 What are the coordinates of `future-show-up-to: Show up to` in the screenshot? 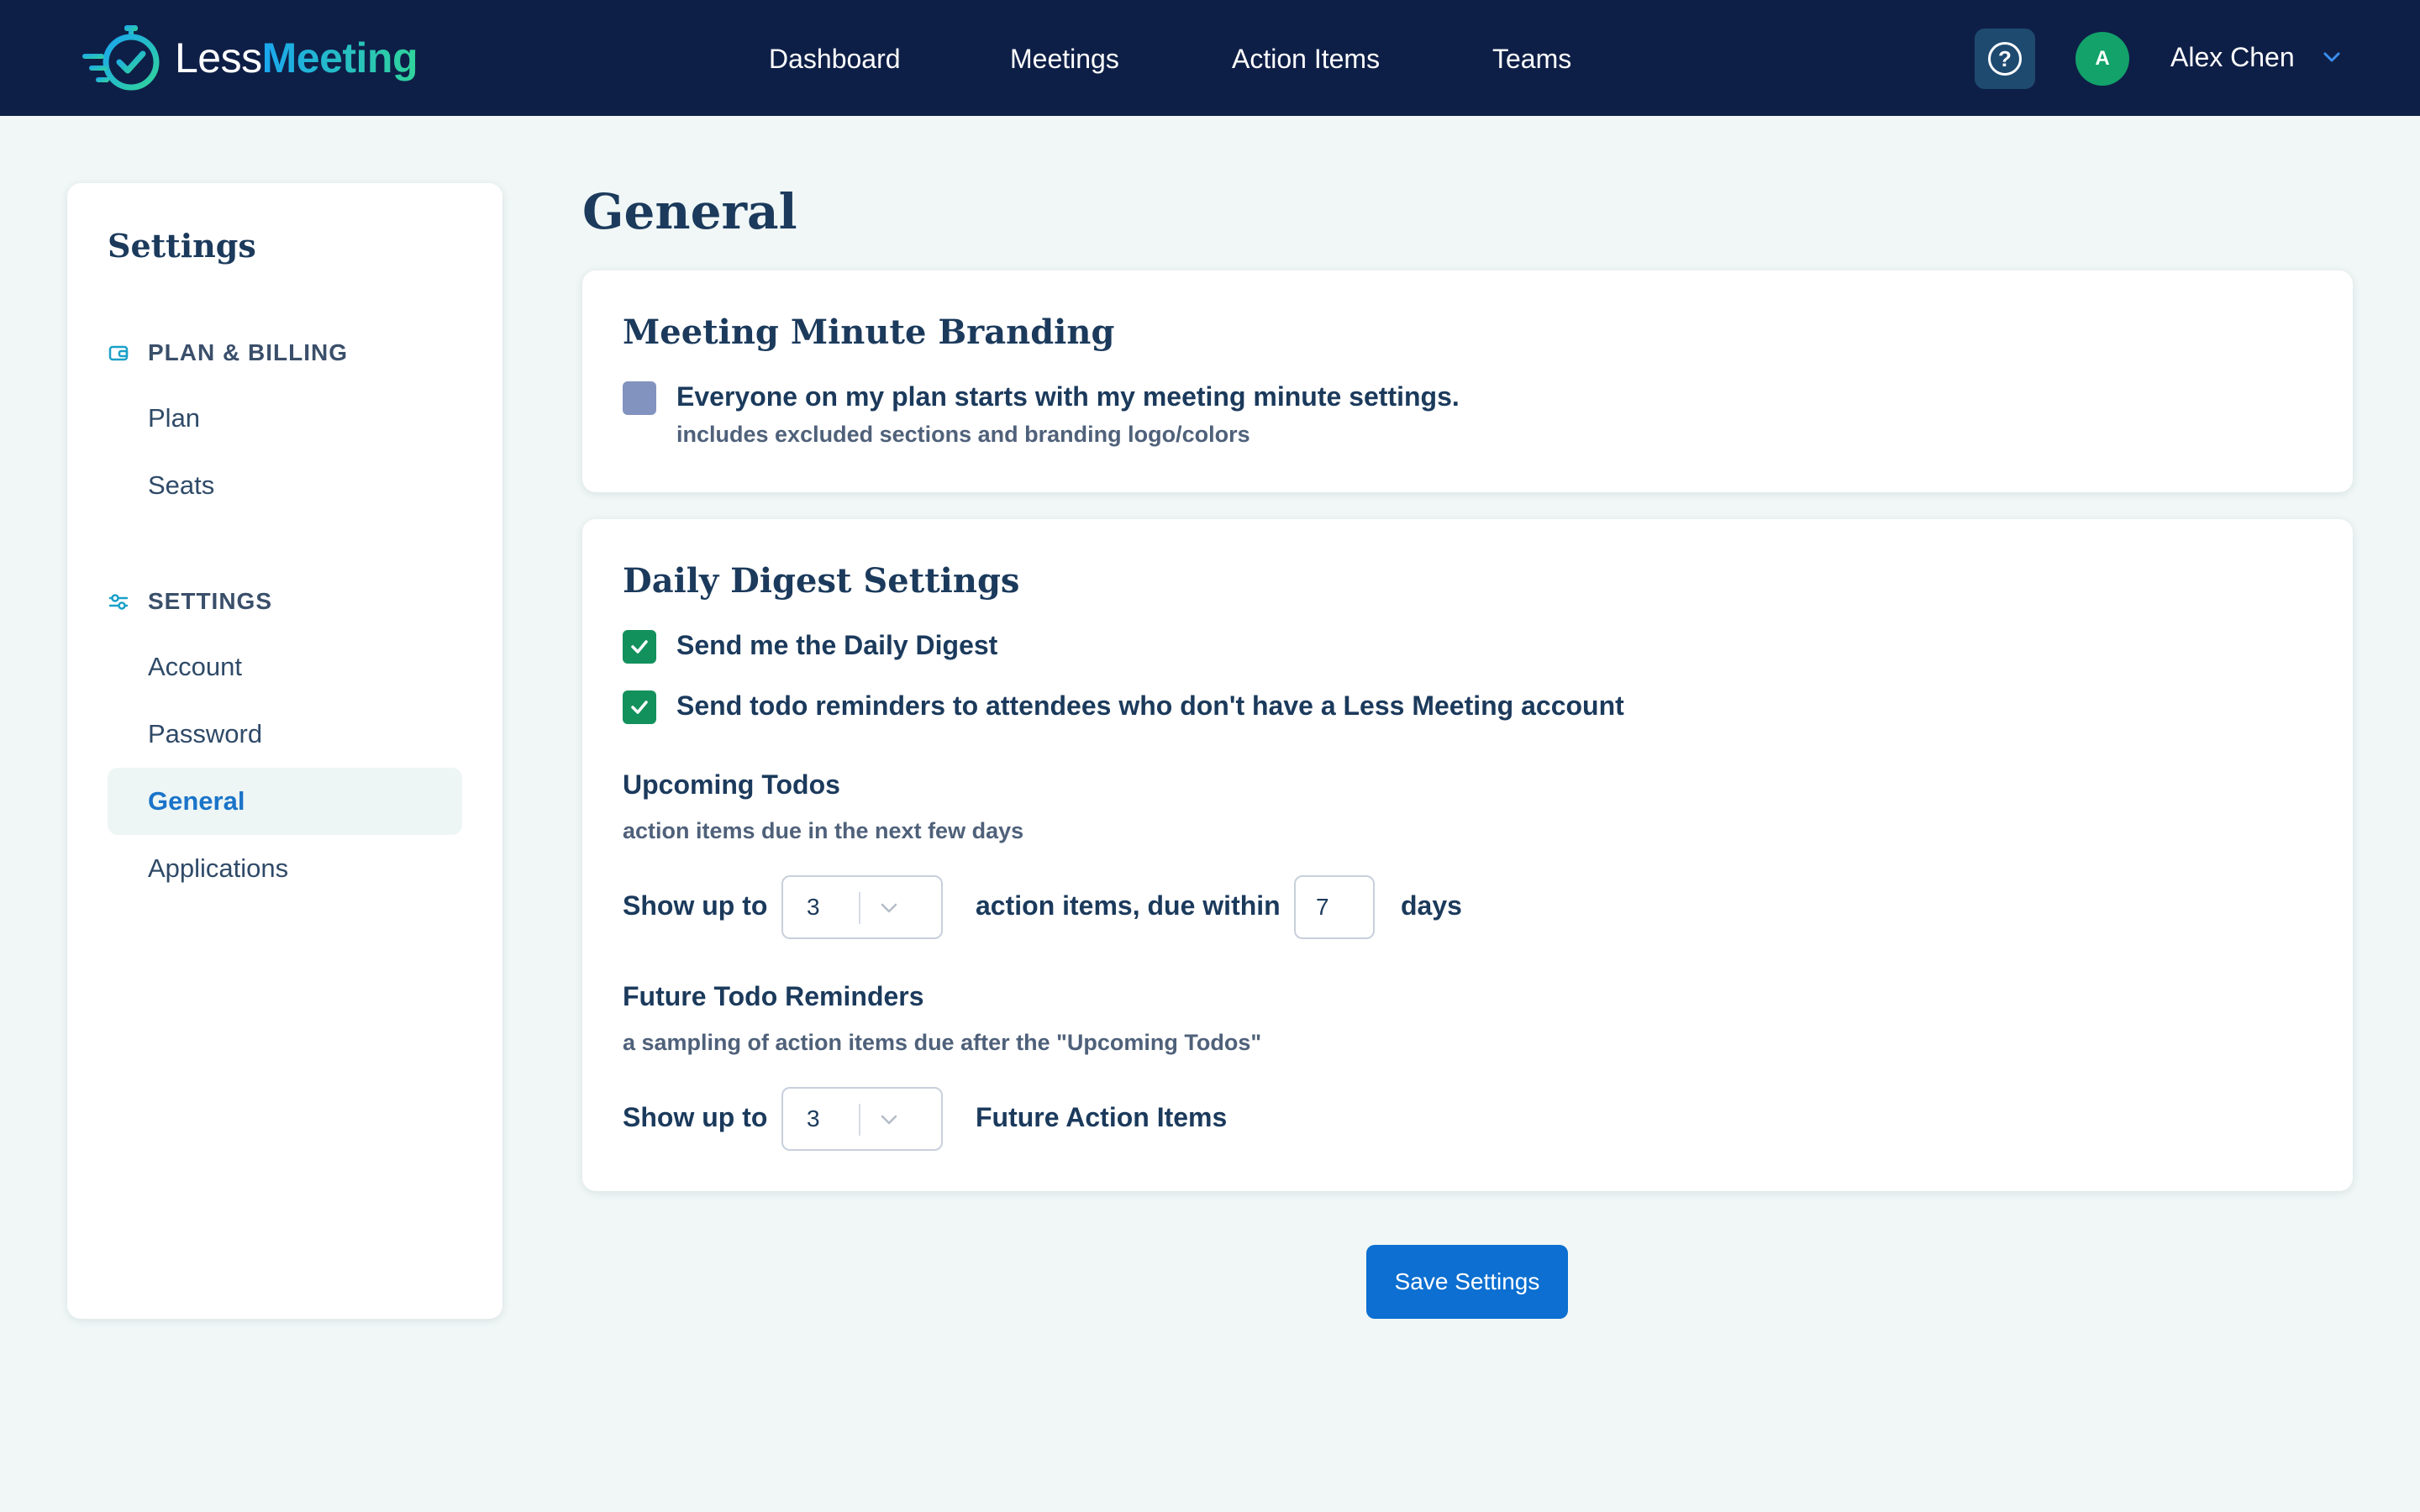 It's located at (695, 1117).